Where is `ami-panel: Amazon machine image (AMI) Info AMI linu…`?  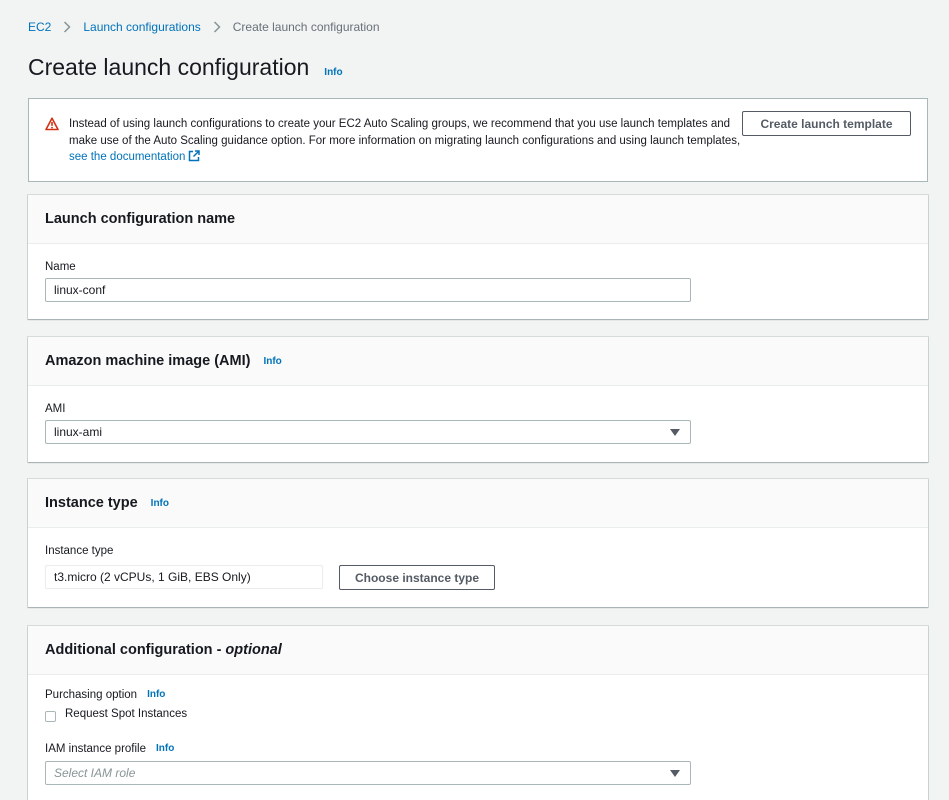
ami-panel: Amazon machine image (AMI) Info AMI linu… is located at coordinates (478, 399).